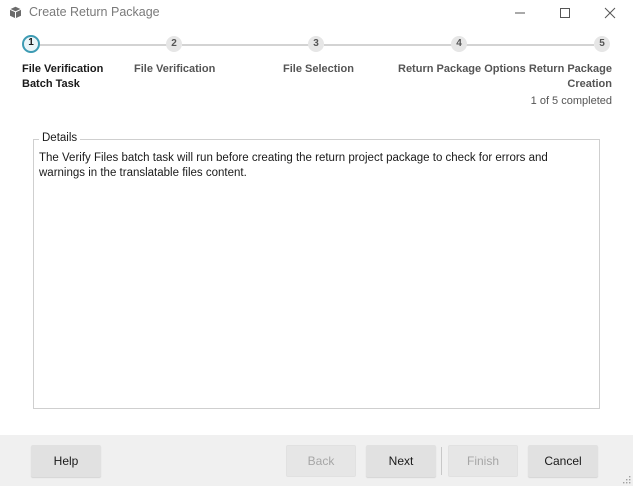 Image resolution: width=633 pixels, height=486 pixels. Describe the element at coordinates (563, 461) in the screenshot. I see `cancel-button: Cancel` at that location.